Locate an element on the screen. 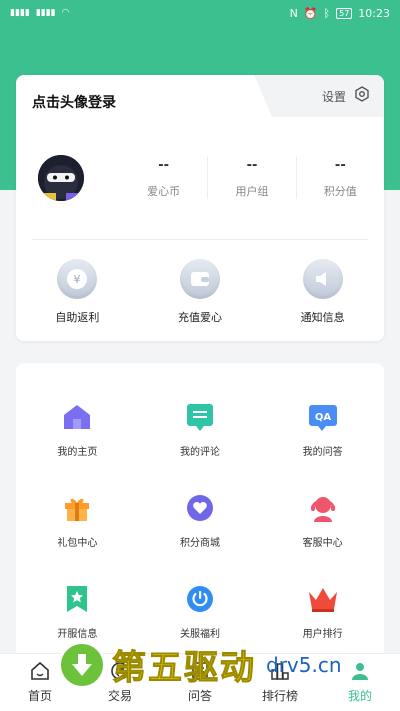  menu-label: 用户排行 is located at coordinates (322, 634).